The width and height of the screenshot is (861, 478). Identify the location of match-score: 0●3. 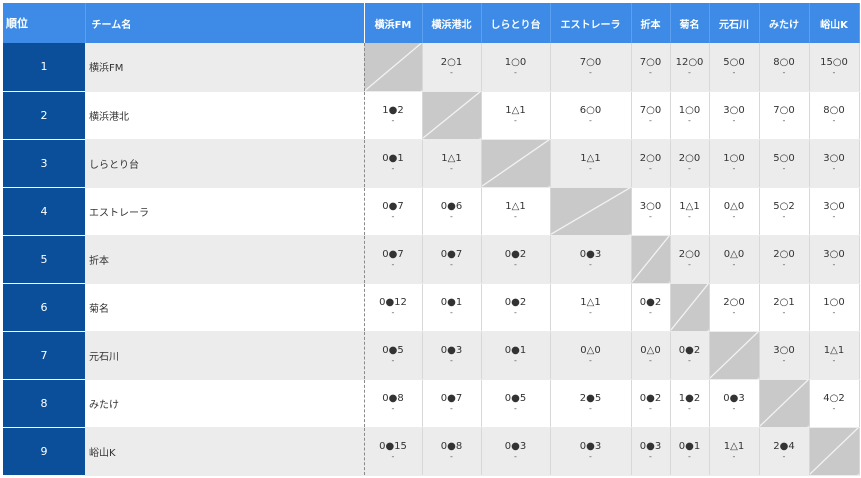
(734, 398).